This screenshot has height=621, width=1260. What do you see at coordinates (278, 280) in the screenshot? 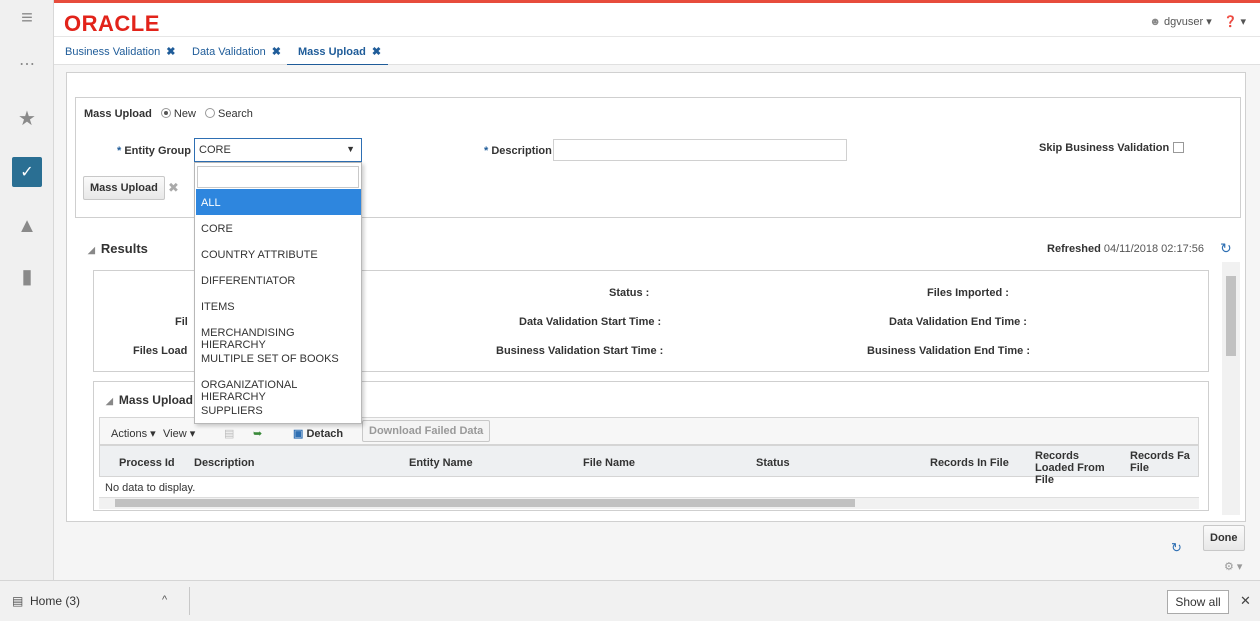
I see `dropdown-option: DIFFERENTIATOR` at bounding box center [278, 280].